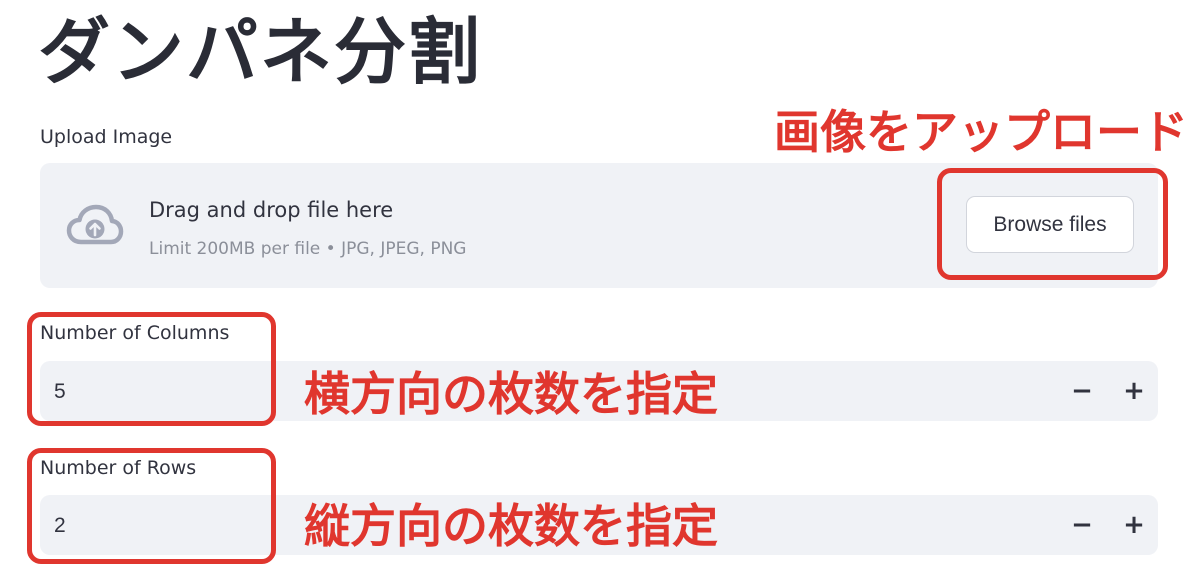 The image size is (1198, 588). I want to click on highlight-browse-box, so click(1052, 224).